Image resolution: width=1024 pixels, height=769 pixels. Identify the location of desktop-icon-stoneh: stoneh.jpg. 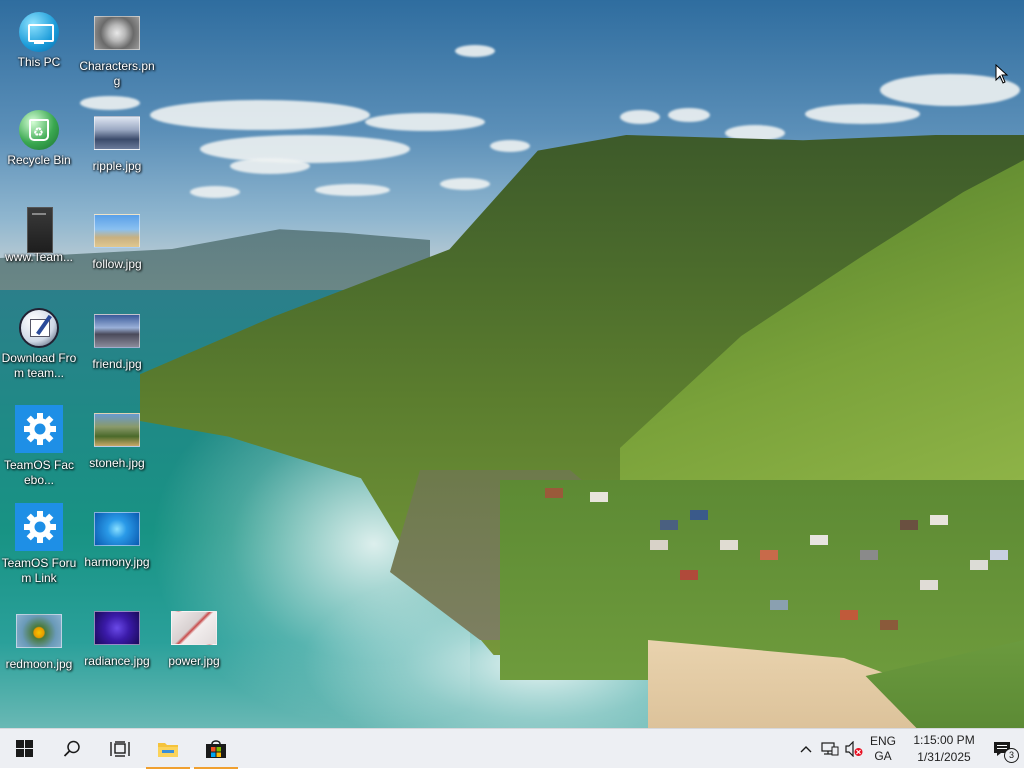
(117, 440).